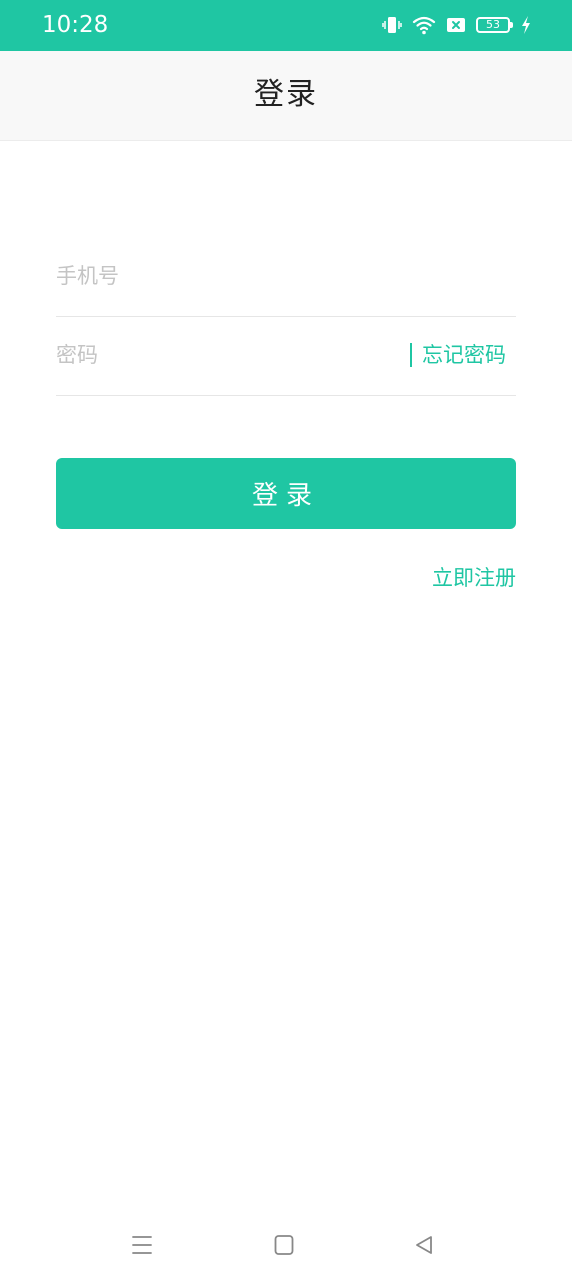 The image size is (572, 1280). What do you see at coordinates (286, 25) in the screenshot?
I see `status-bar: 10:28 53` at bounding box center [286, 25].